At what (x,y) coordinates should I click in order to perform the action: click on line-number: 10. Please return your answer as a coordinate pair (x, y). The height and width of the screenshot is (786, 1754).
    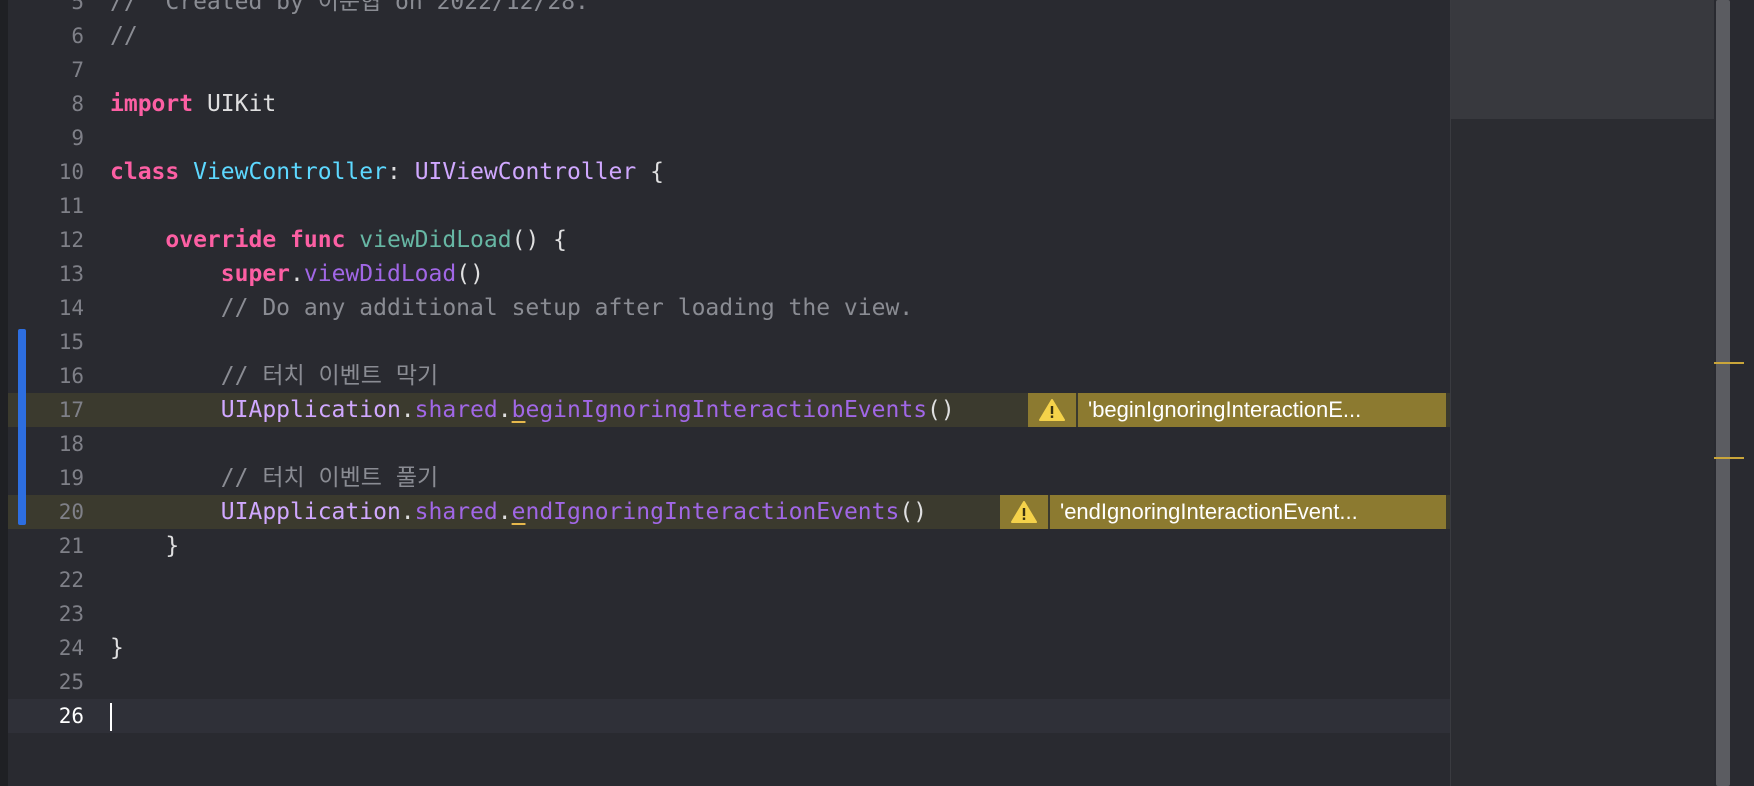
    Looking at the image, I should click on (71, 172).